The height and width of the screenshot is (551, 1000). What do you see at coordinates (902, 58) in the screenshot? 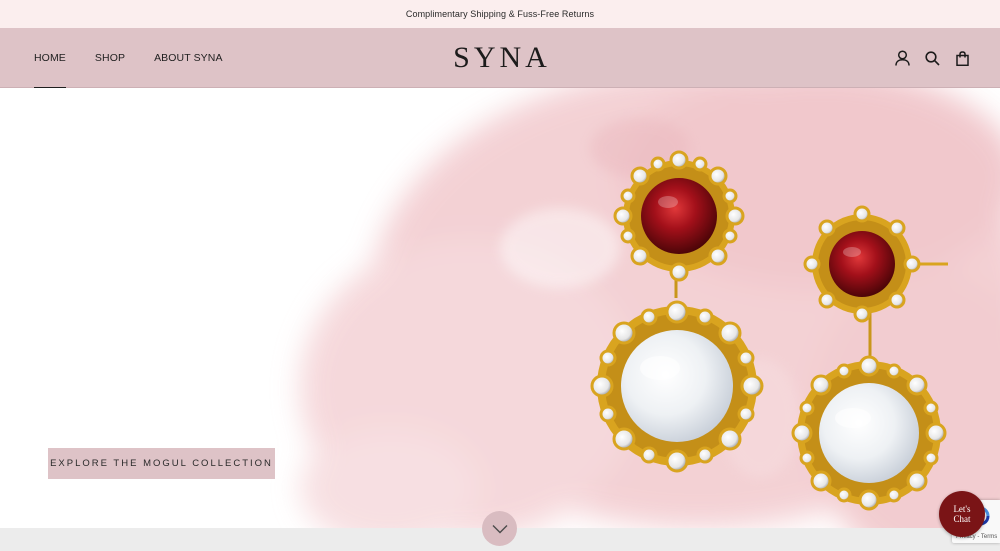
I see `account-icon` at bounding box center [902, 58].